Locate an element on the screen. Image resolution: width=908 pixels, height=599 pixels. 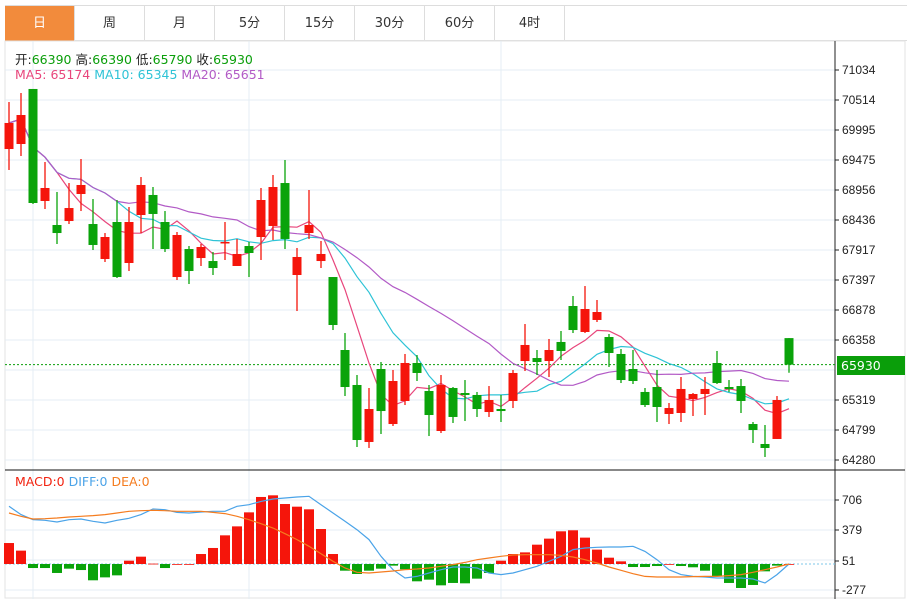
macd-legend: MACD:0 DIFF:0 DEA:0 is located at coordinates (82, 481).